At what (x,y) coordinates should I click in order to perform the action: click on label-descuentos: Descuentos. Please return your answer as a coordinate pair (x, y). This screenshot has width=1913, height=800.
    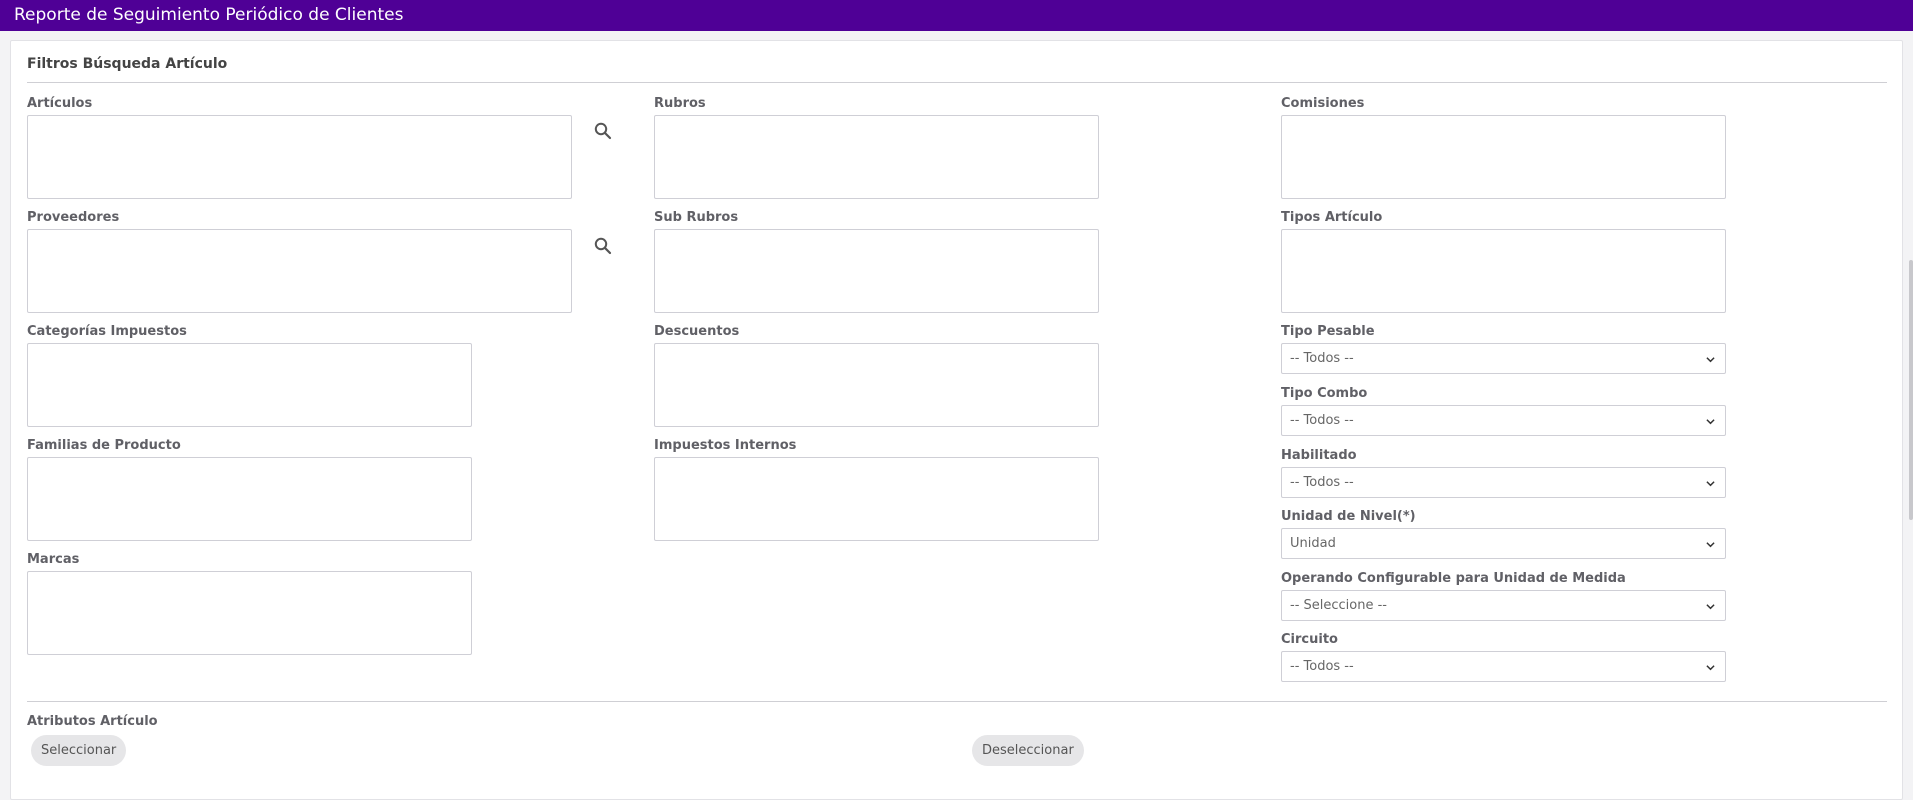
    Looking at the image, I should click on (697, 331).